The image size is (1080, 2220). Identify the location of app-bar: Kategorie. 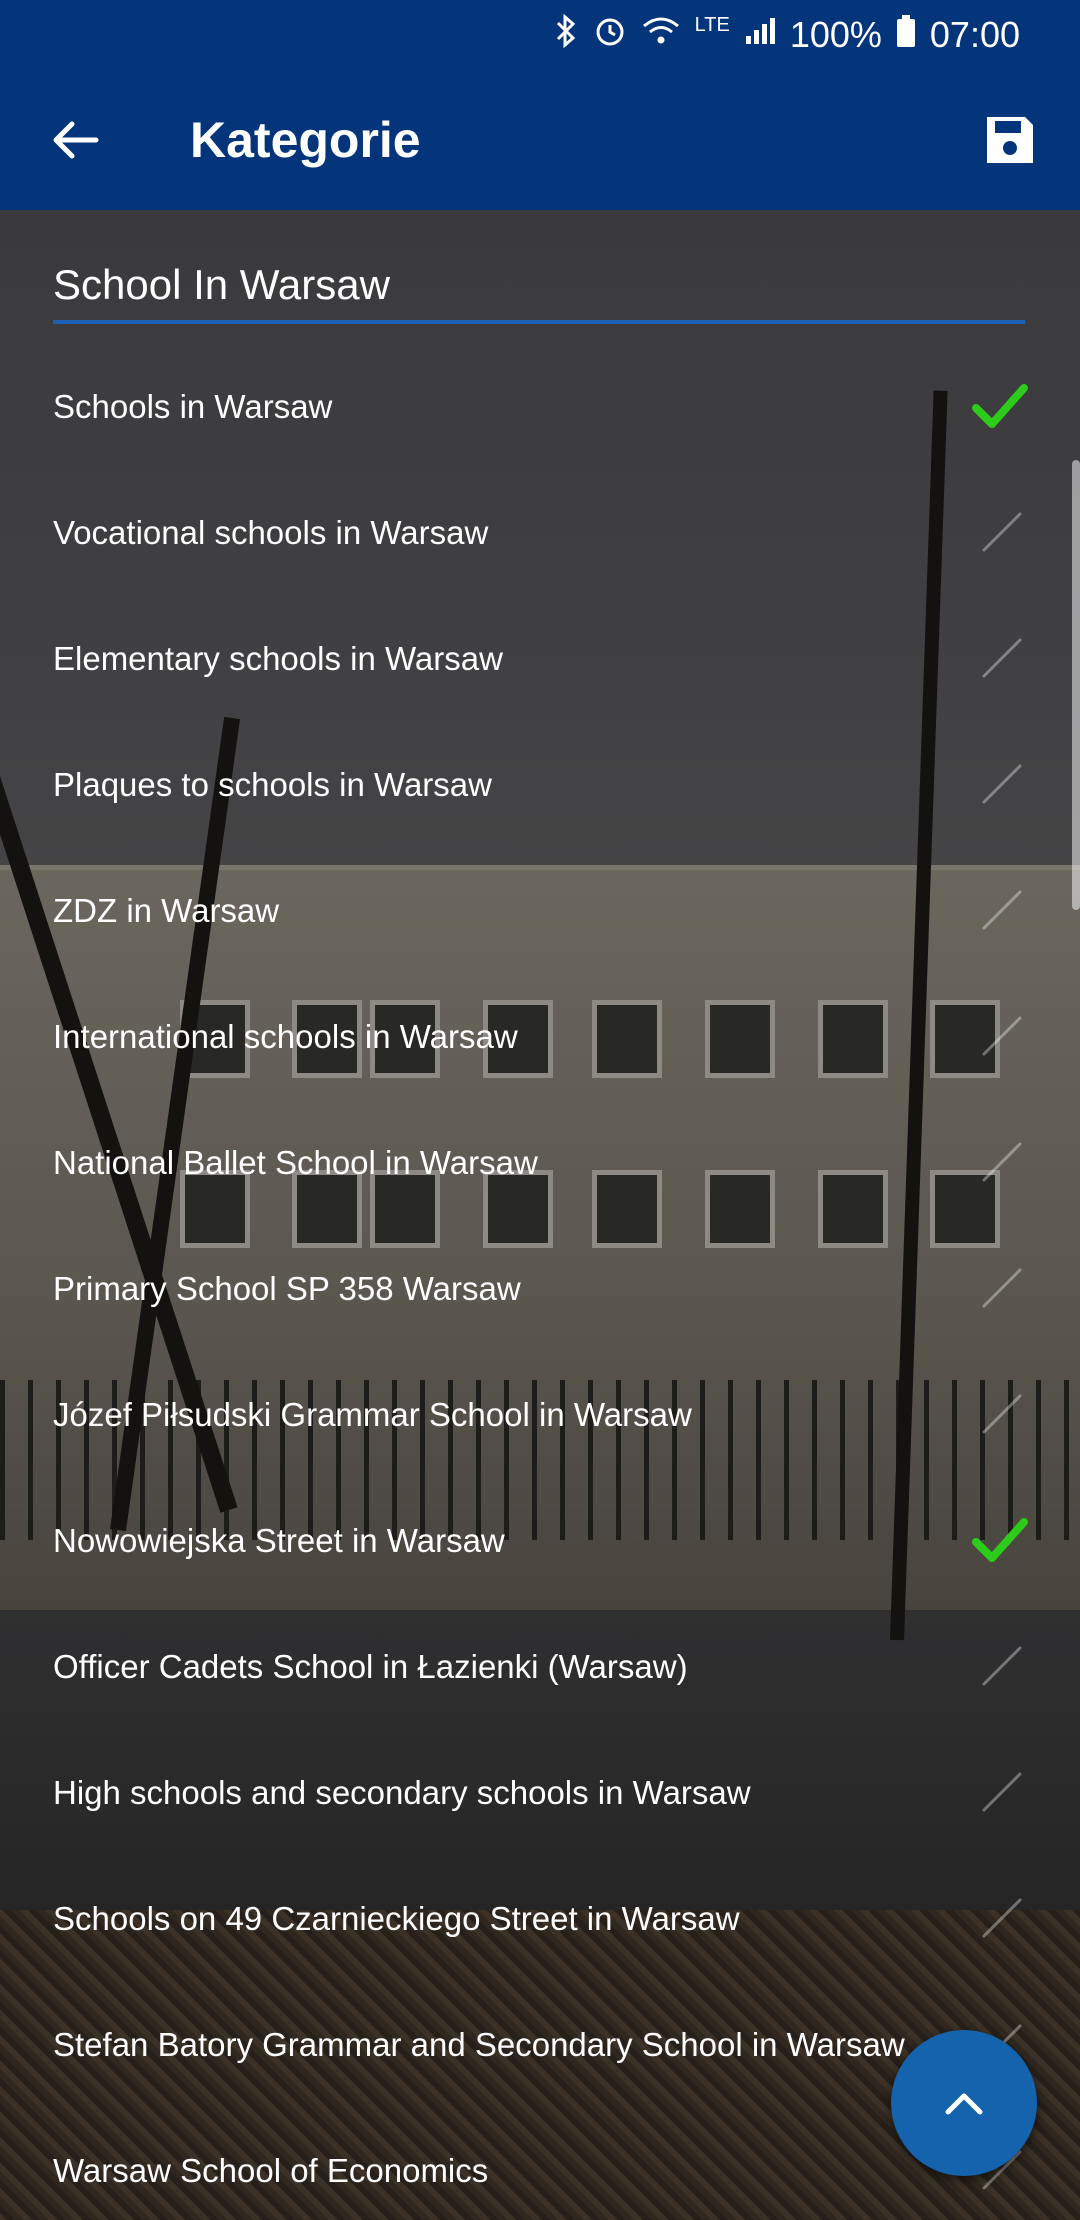
(540, 140).